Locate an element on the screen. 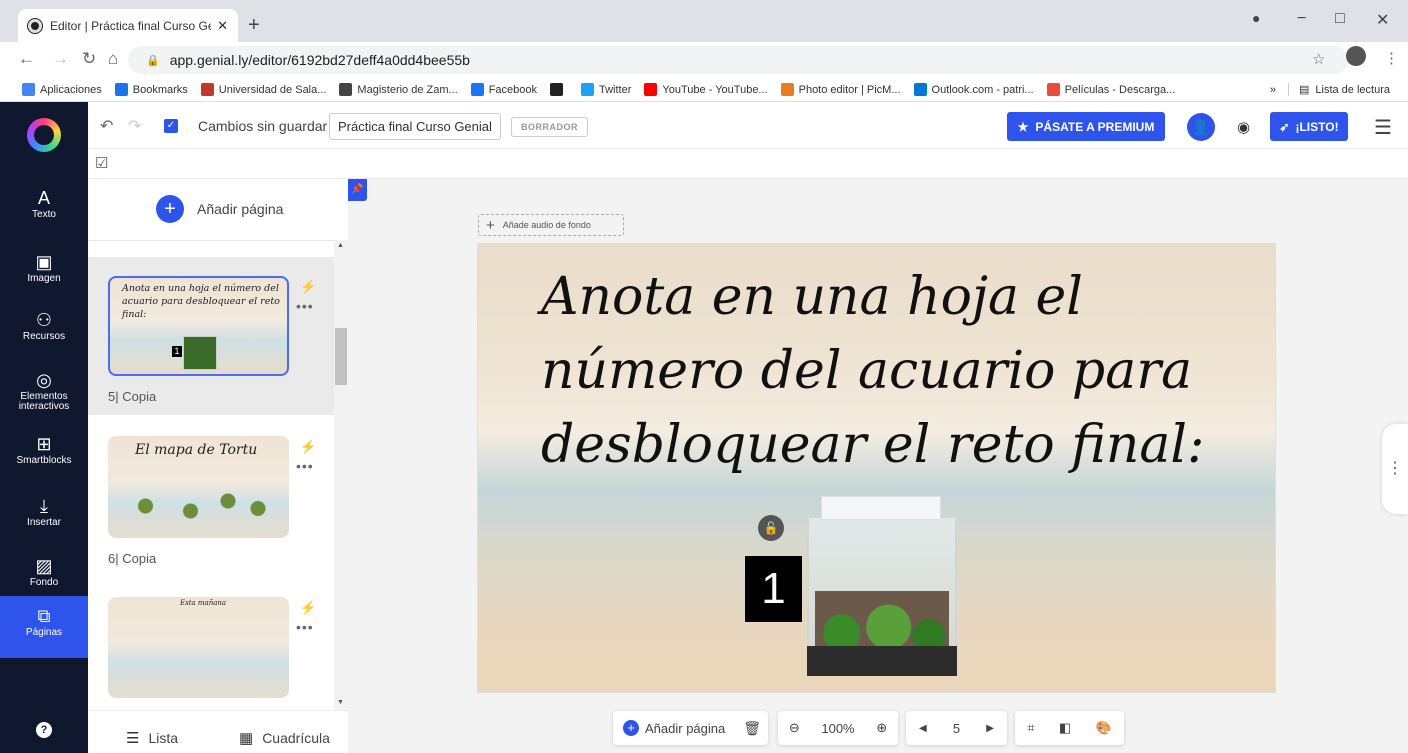 The height and width of the screenshot is (753, 1408). draft-badge: BORRADOR is located at coordinates (549, 127).